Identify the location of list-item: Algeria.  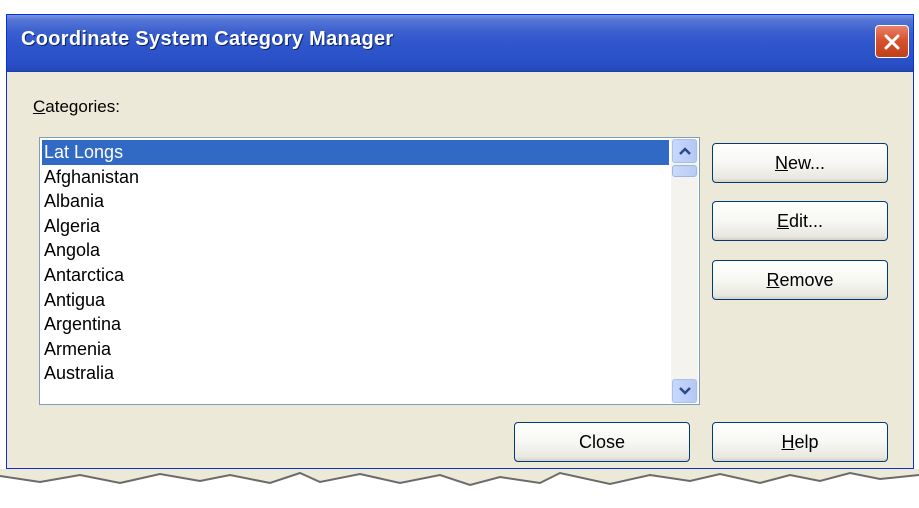
(355, 226).